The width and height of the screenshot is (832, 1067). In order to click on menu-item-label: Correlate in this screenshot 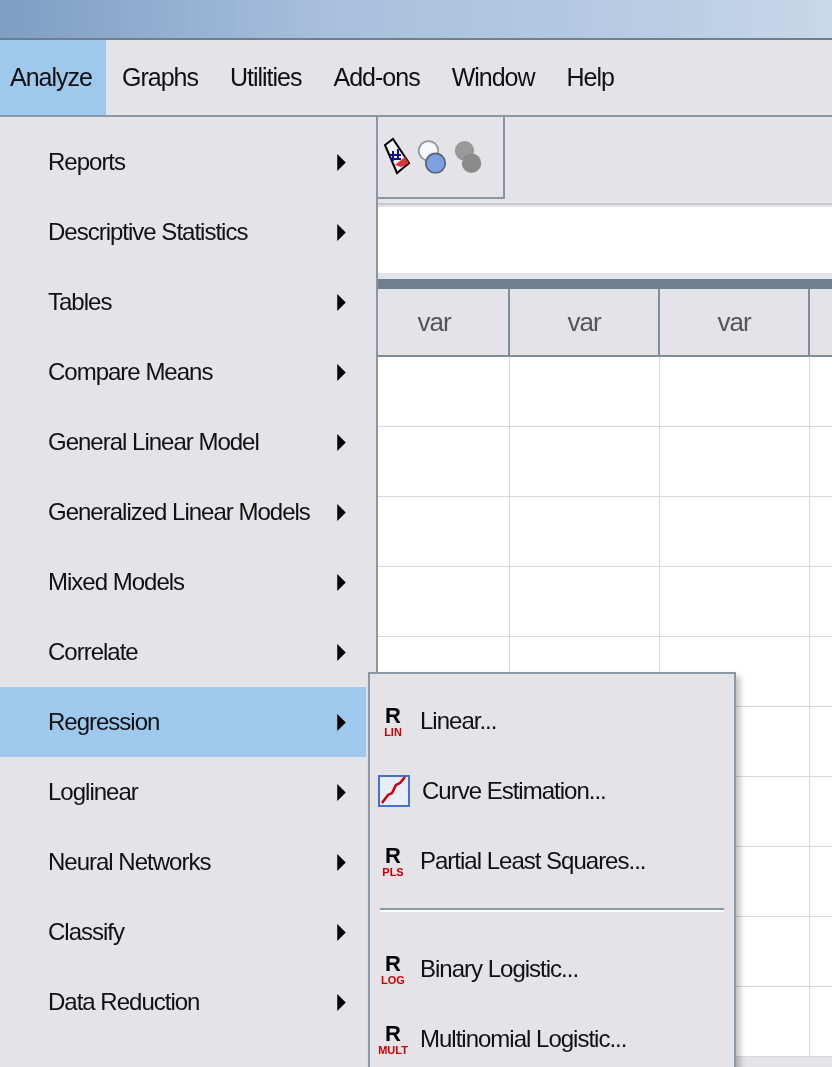, I will do `click(93, 652)`.